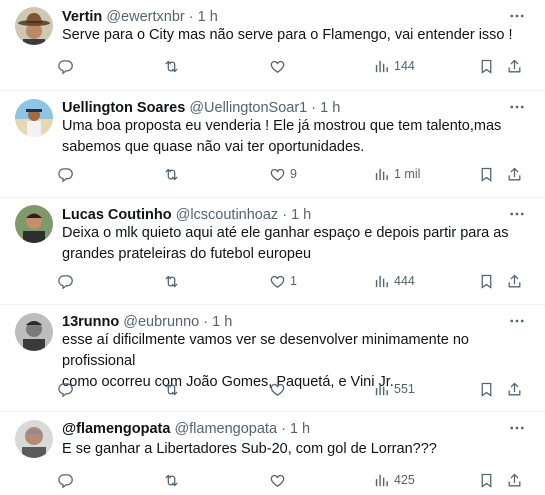 This screenshot has height=495, width=545. I want to click on tweet-header: Vertin @ewertxnbr · 1 h, so click(140, 17).